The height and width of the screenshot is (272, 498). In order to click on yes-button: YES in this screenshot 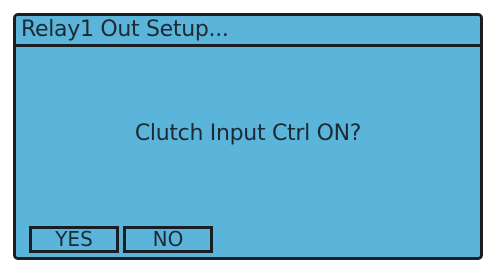, I will do `click(74, 239)`.